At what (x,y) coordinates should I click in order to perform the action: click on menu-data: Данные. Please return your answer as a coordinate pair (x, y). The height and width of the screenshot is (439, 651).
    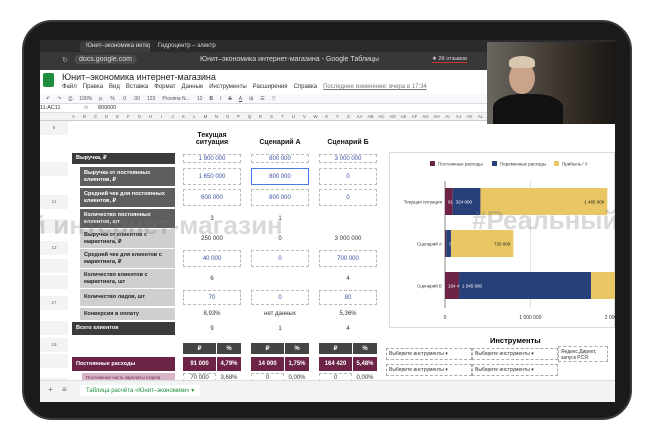
    Looking at the image, I should click on (193, 87).